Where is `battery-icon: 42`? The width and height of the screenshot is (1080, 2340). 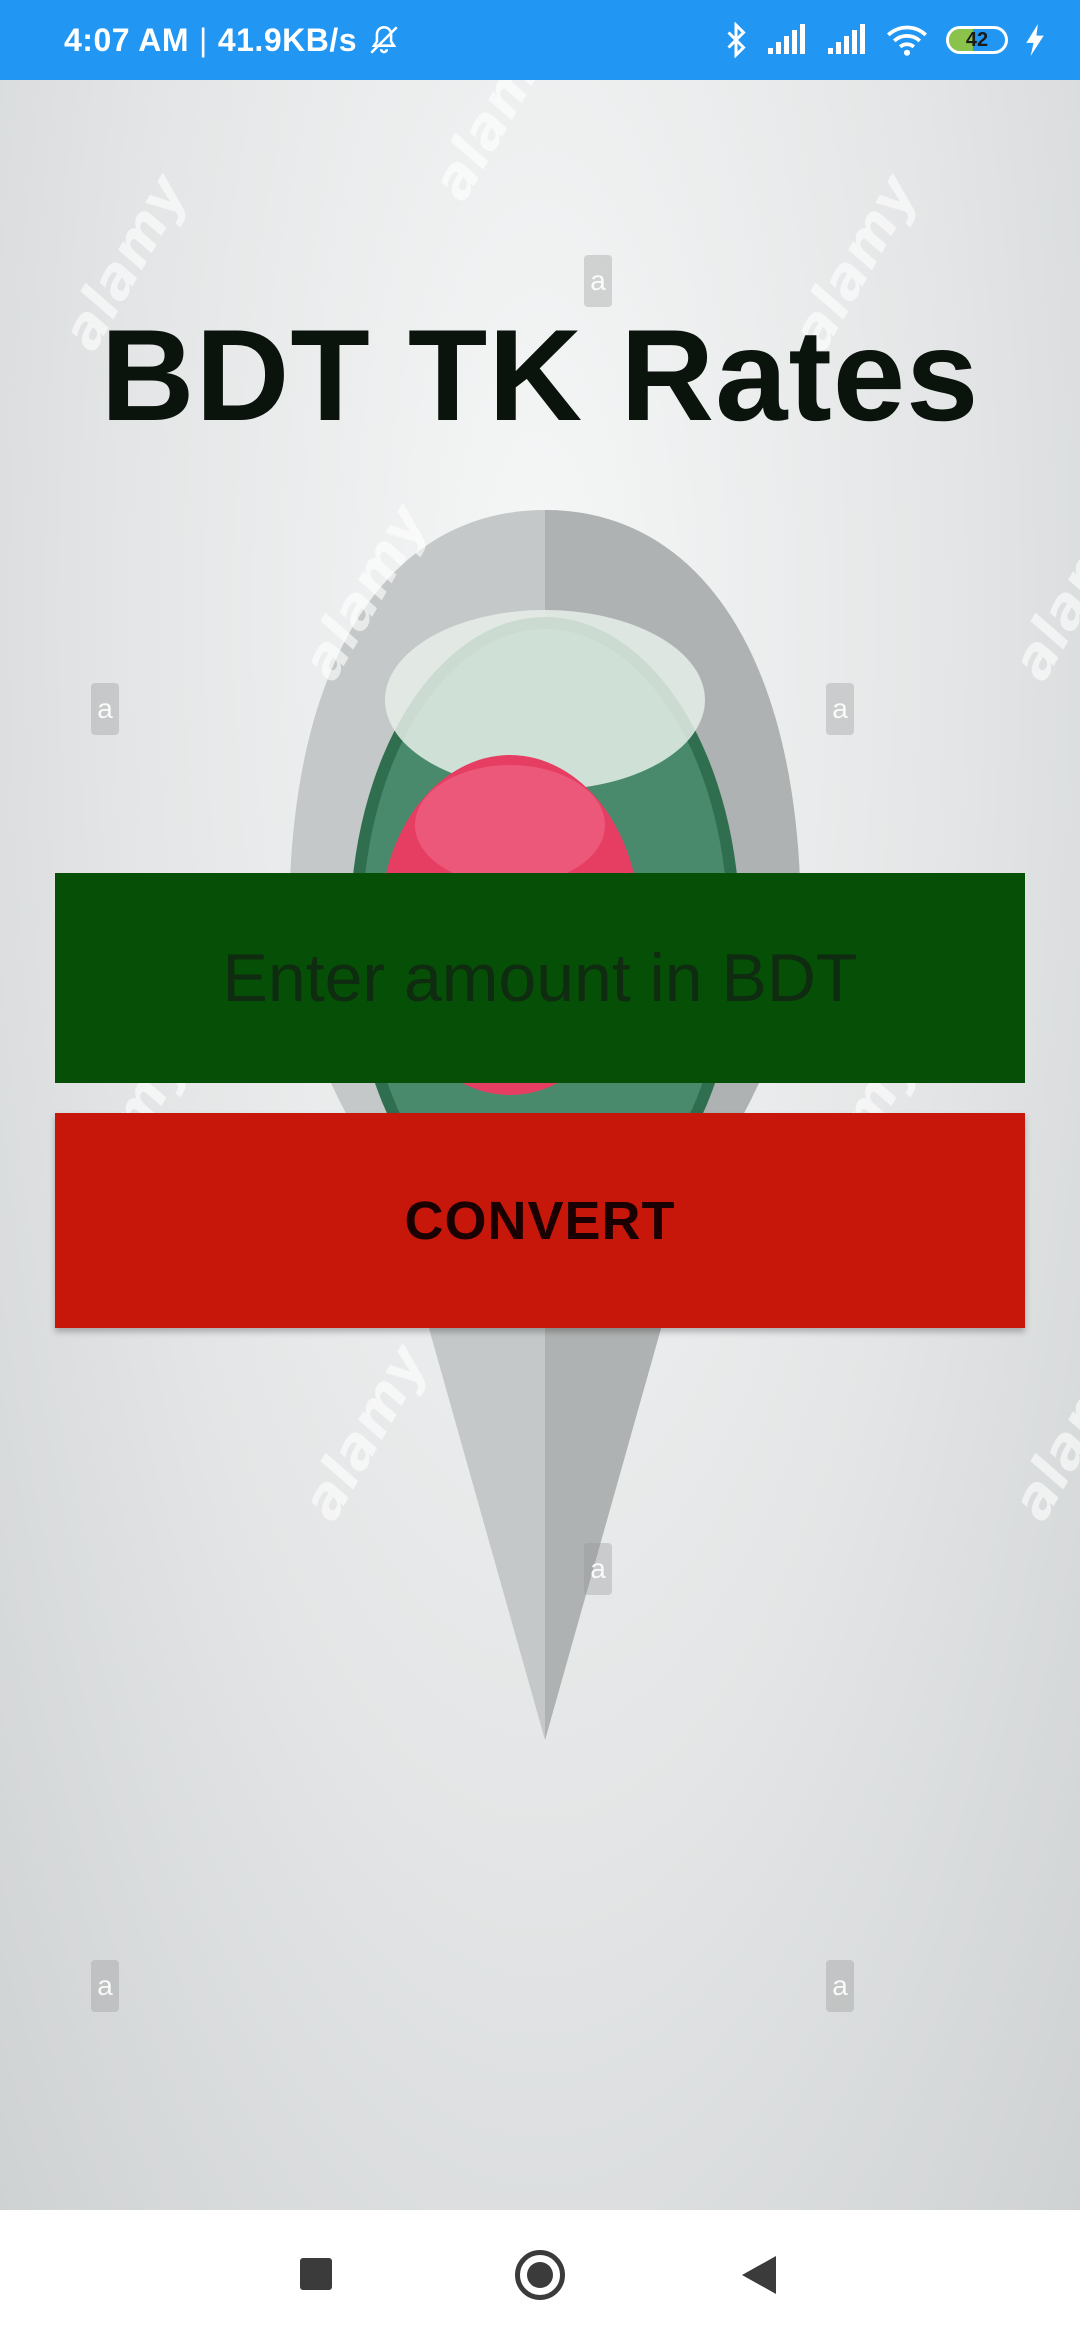 battery-icon: 42 is located at coordinates (977, 40).